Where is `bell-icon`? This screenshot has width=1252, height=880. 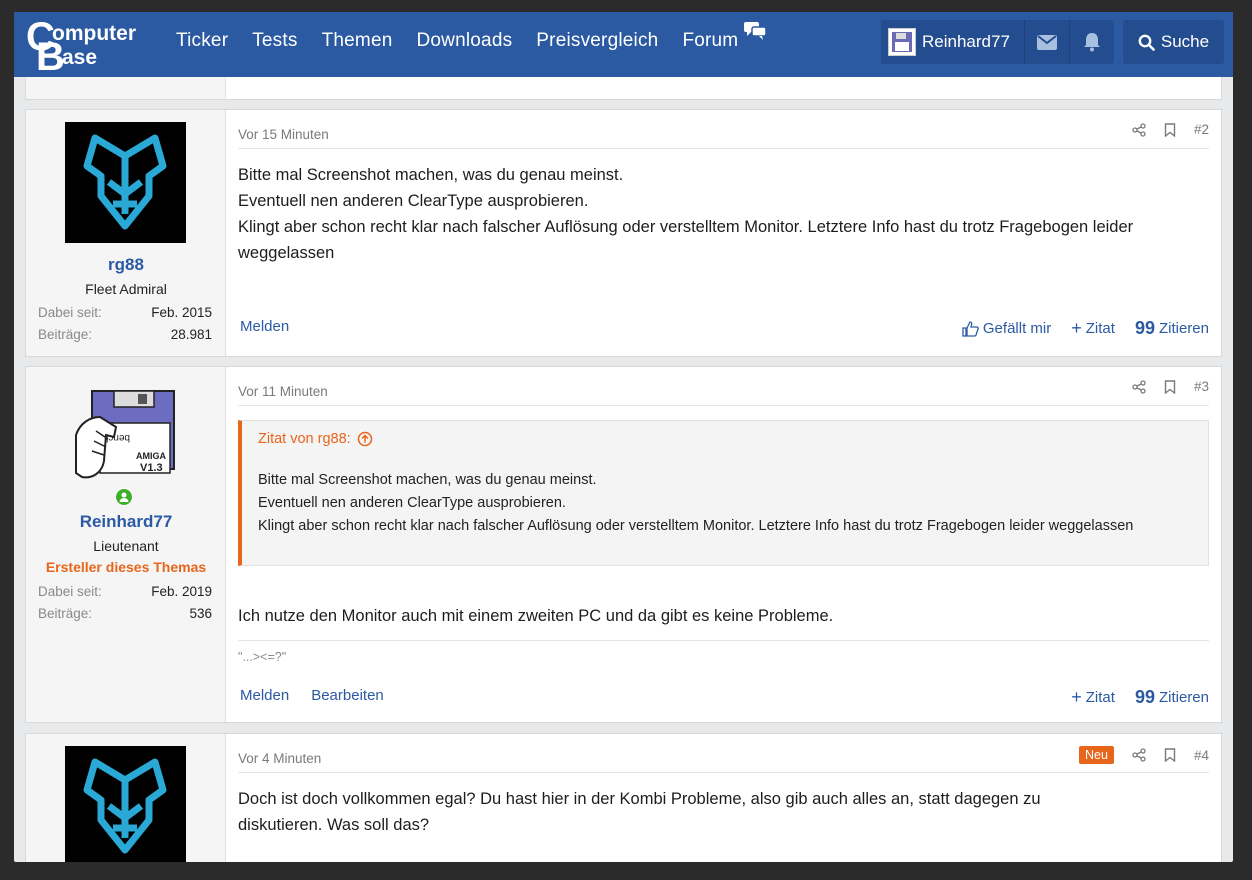
bell-icon is located at coordinates (1092, 42).